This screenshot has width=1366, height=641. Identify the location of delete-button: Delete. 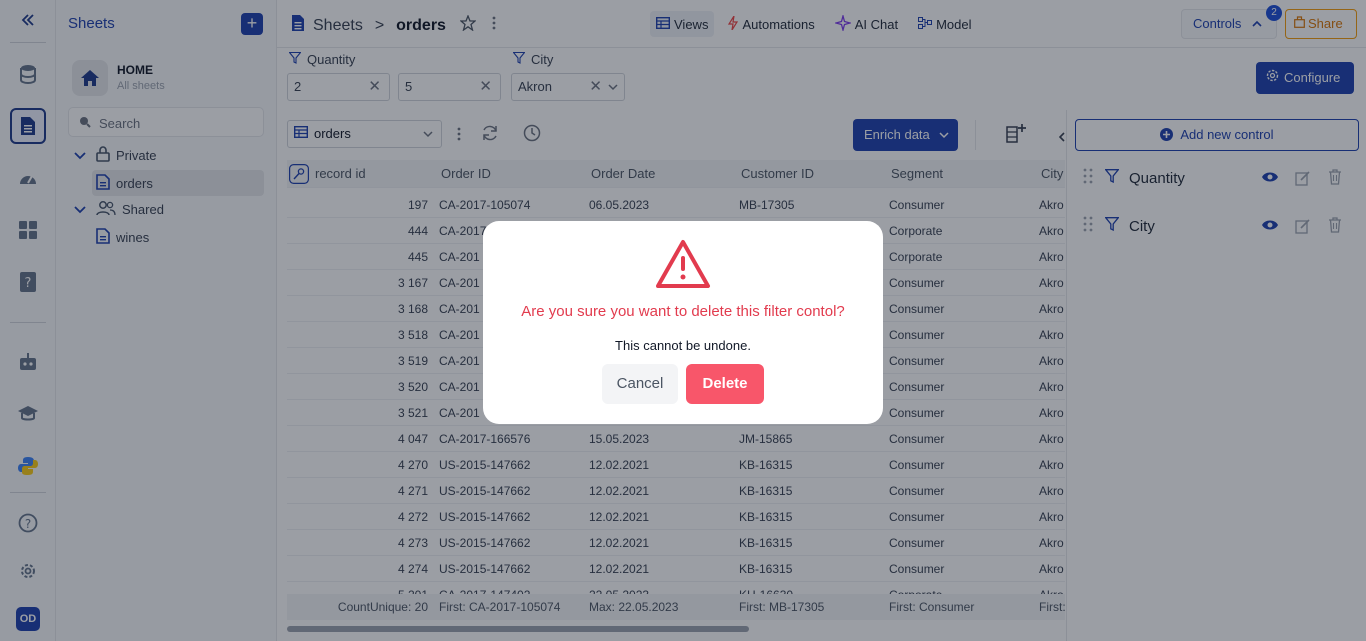
(725, 384).